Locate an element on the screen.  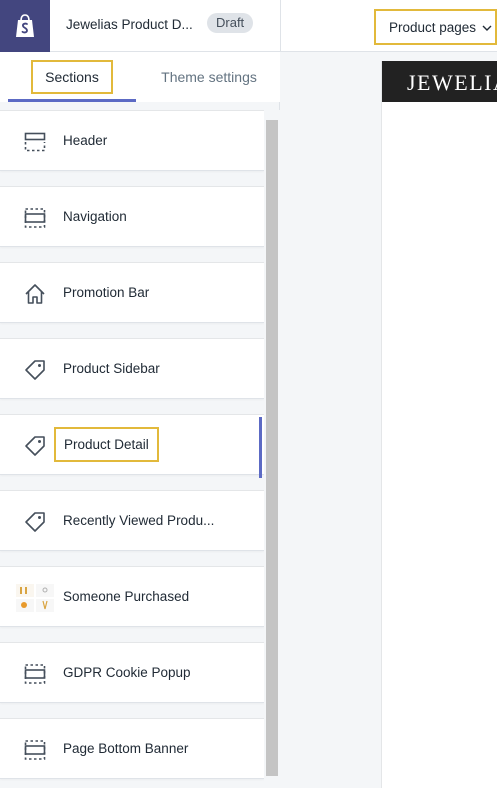
section-item-header: Header is located at coordinates (132, 140).